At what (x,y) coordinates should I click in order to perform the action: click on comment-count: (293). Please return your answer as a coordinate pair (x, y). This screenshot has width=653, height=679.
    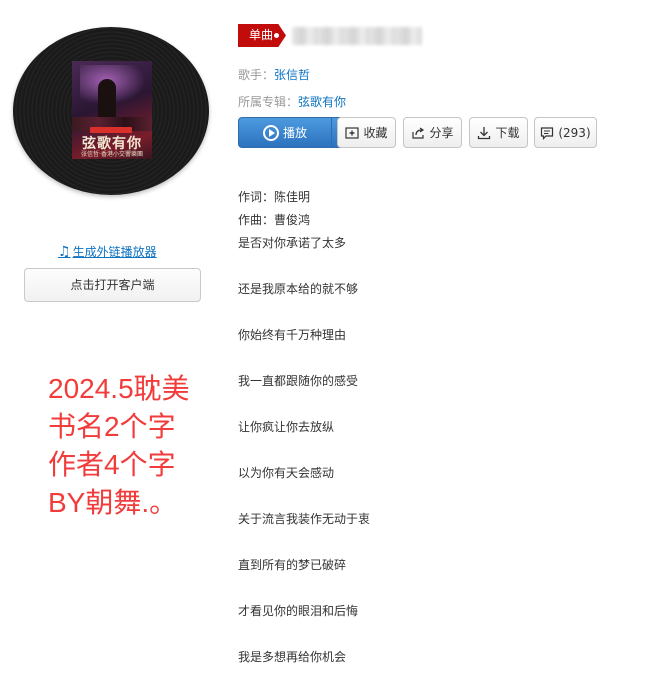
    Looking at the image, I should click on (574, 132).